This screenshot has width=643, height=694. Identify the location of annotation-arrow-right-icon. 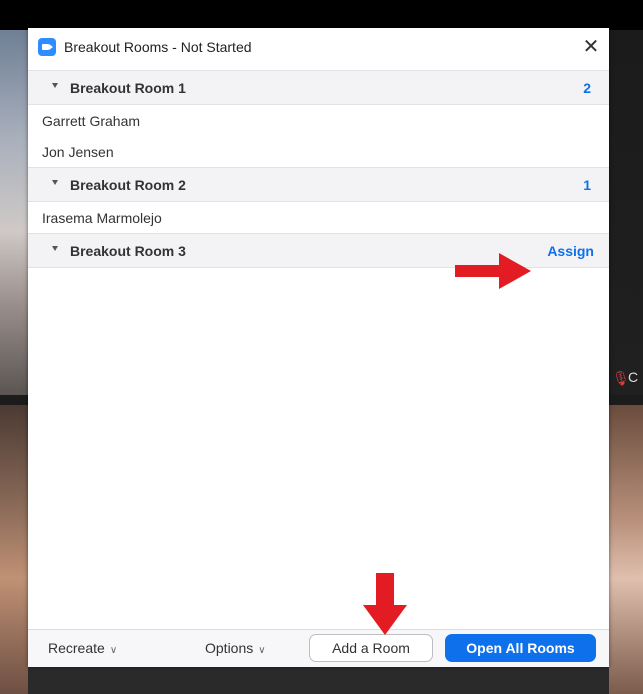
(493, 271).